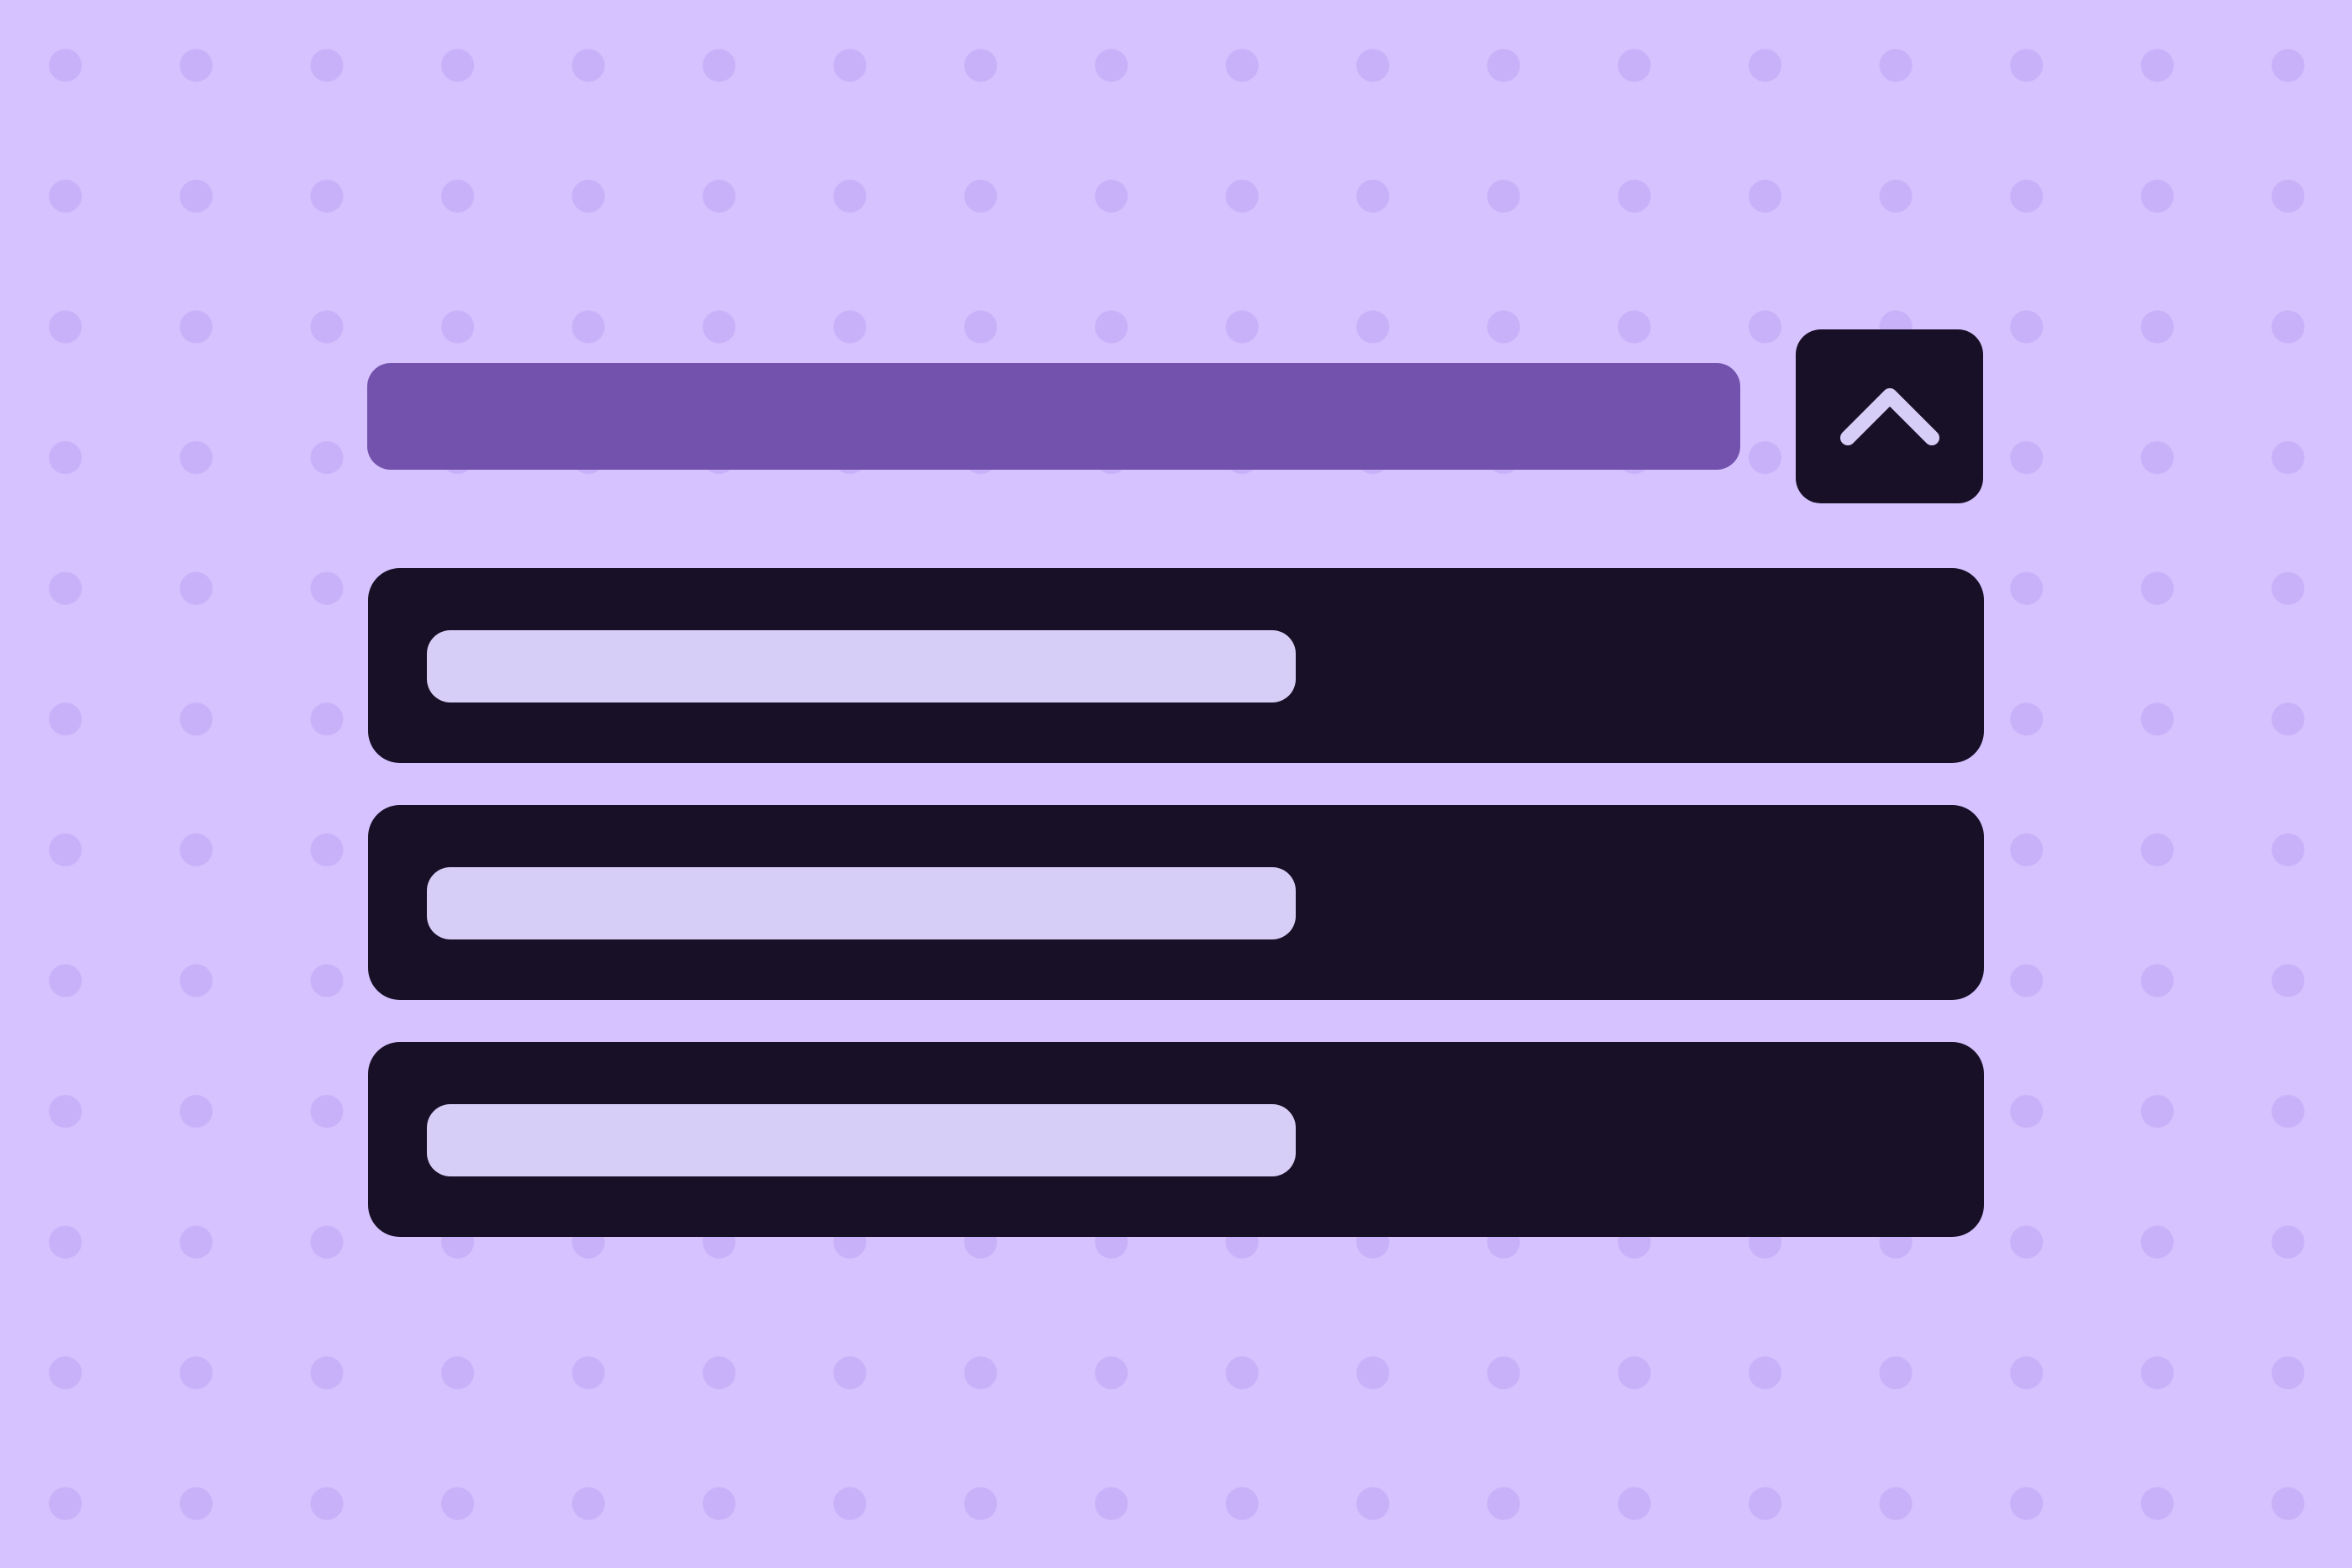 This screenshot has width=2352, height=1568. I want to click on dropdown-select-field, so click(1053, 417).